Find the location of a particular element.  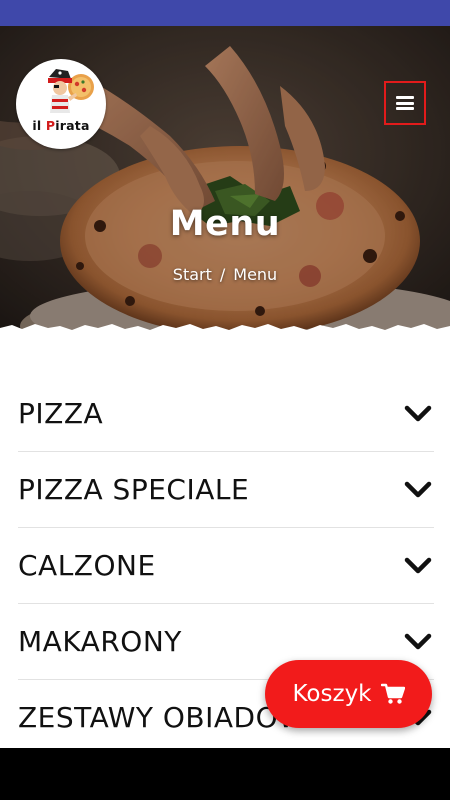

status-bar is located at coordinates (225, 13).